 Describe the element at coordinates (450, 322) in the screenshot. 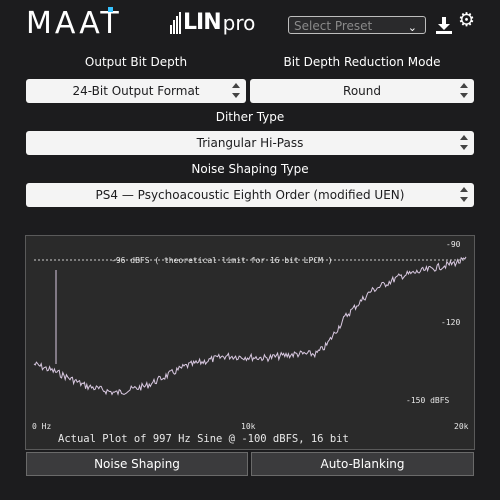

I see `y-label-minus120: -120` at that location.